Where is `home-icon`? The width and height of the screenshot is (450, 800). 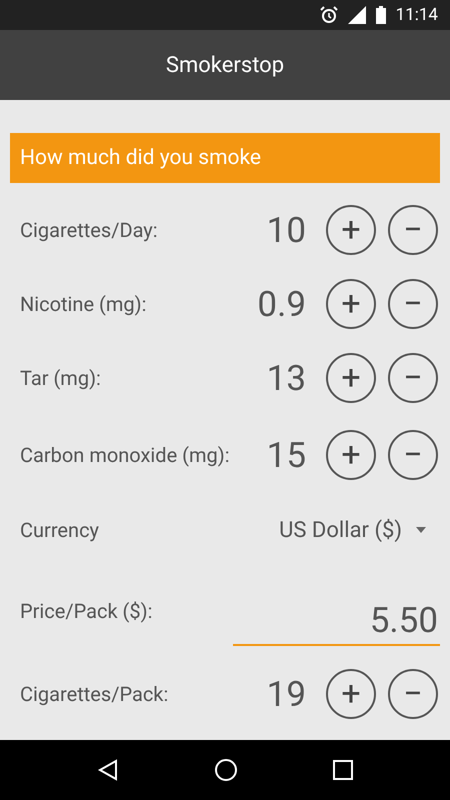 home-icon is located at coordinates (226, 770).